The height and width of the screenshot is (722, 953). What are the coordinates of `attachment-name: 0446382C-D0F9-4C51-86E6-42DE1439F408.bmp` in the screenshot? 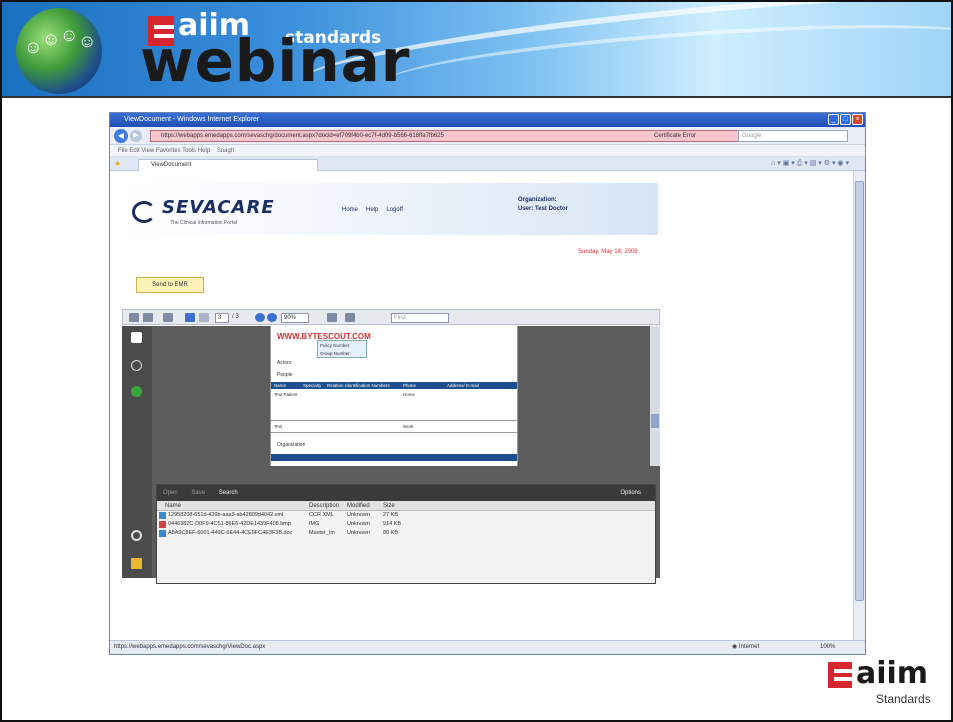 It's located at (229, 524).